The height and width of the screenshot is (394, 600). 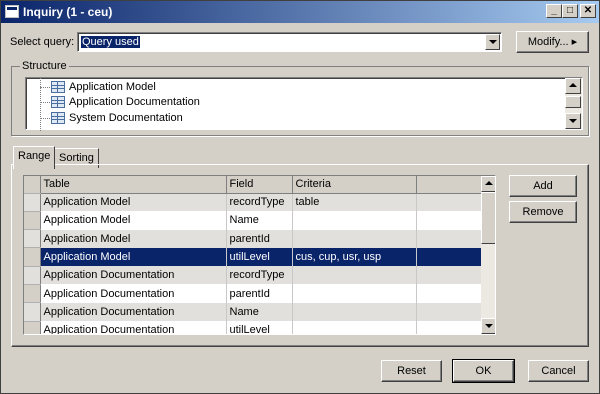 What do you see at coordinates (12, 11) in the screenshot?
I see `window-icon` at bounding box center [12, 11].